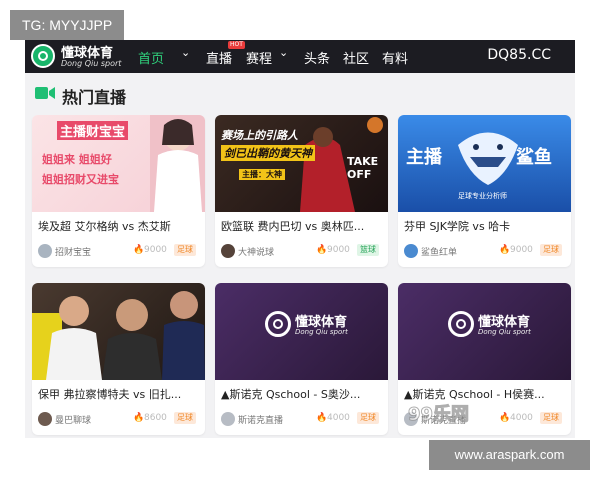 This screenshot has width=600, height=480. Describe the element at coordinates (94, 97) in the screenshot. I see `section-title: 热门直播` at that location.